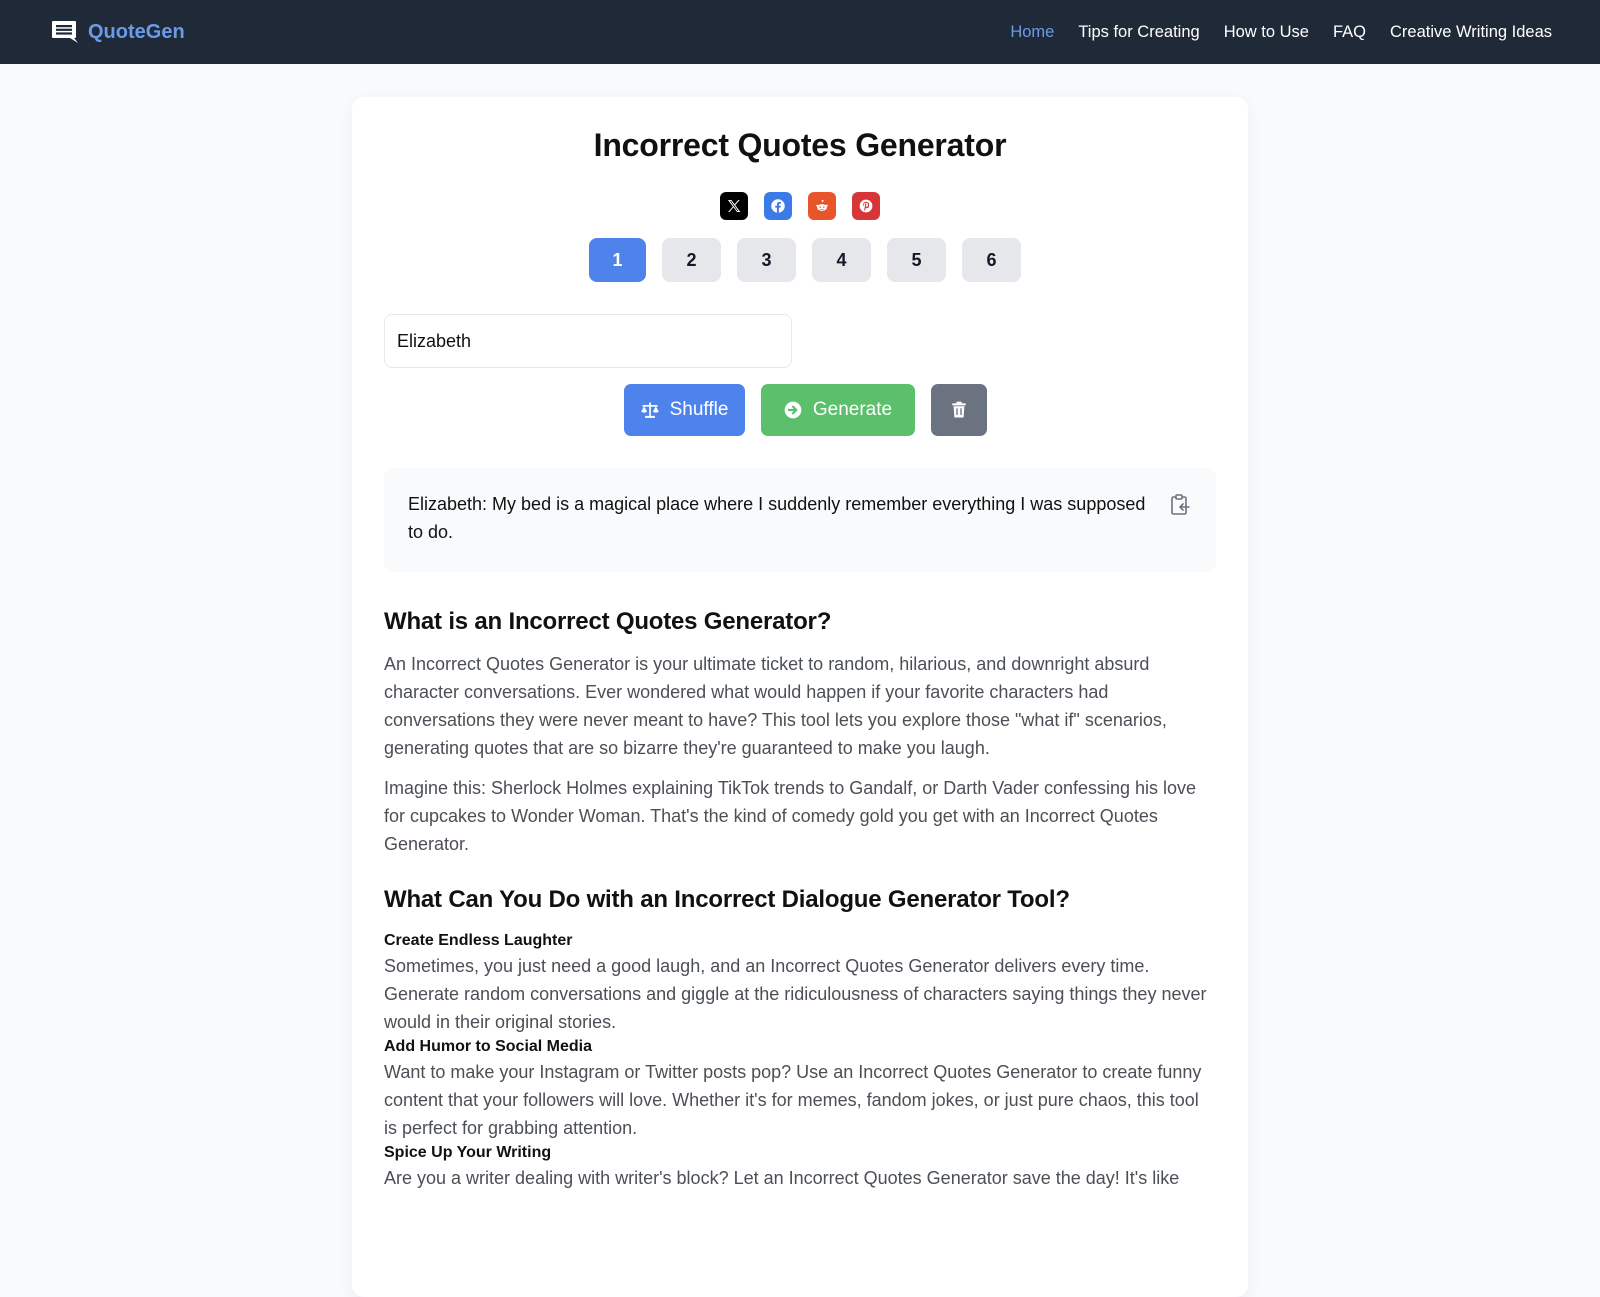 The height and width of the screenshot is (1297, 1600). Describe the element at coordinates (766, 260) in the screenshot. I see `count-button-3: 3` at that location.